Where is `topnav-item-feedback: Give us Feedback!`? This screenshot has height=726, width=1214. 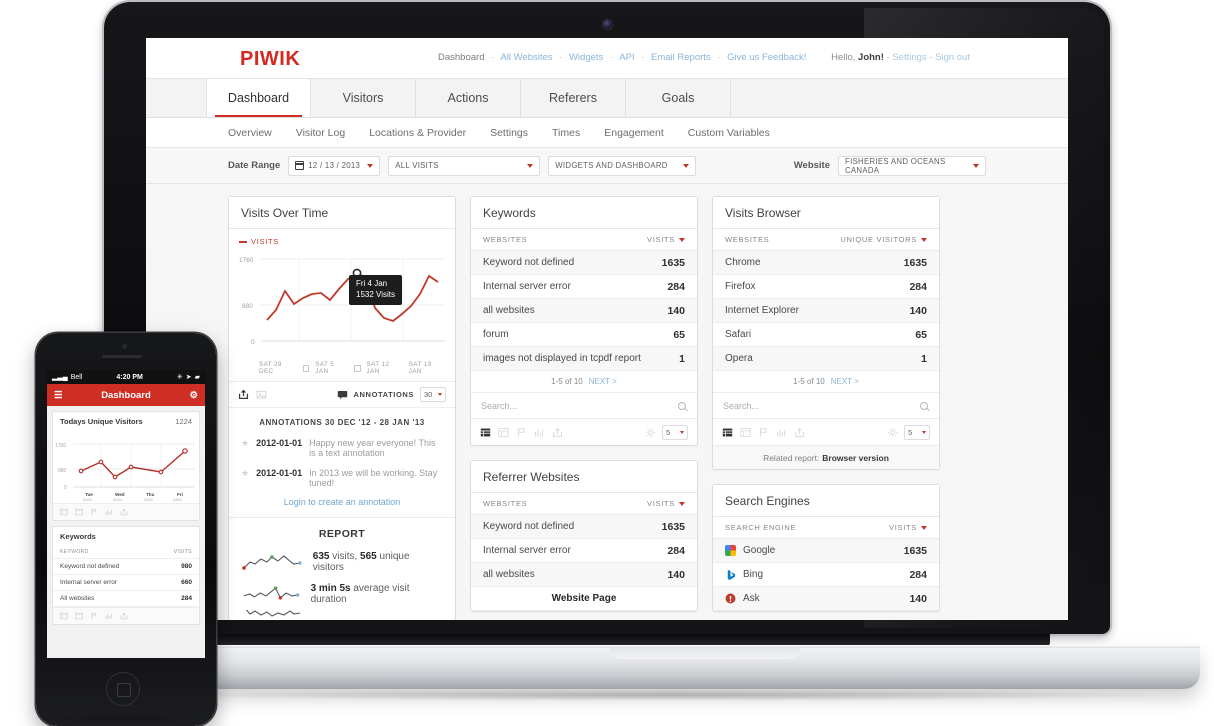 topnav-item-feedback: Give us Feedback! is located at coordinates (766, 57).